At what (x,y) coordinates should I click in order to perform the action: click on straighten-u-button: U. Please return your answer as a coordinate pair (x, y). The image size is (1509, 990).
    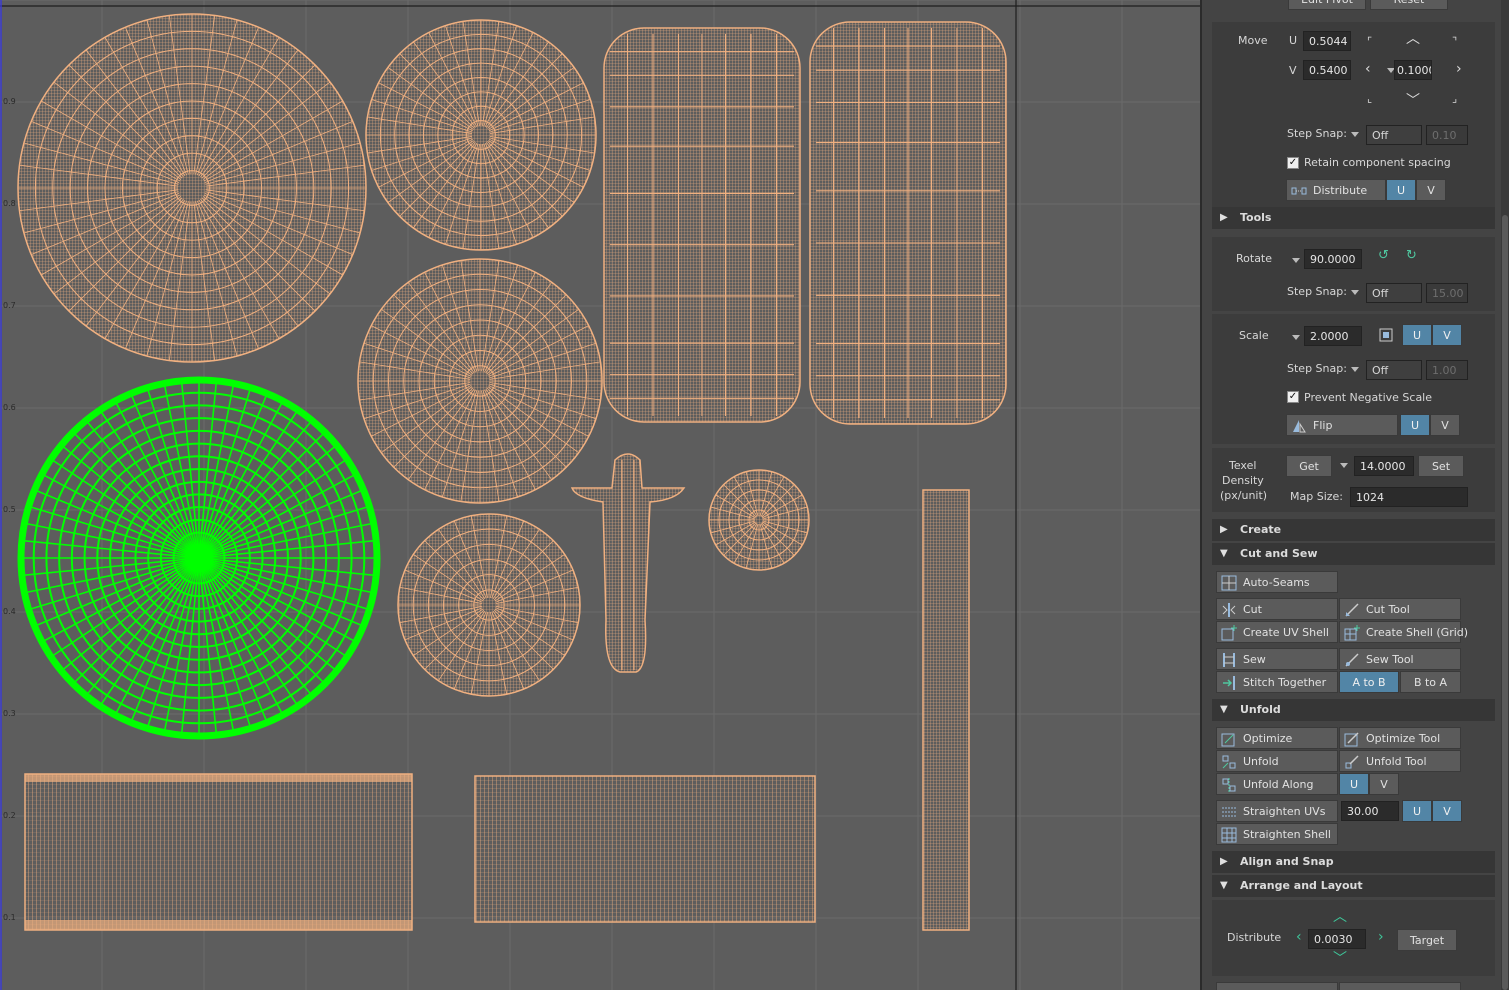
    Looking at the image, I should click on (1417, 811).